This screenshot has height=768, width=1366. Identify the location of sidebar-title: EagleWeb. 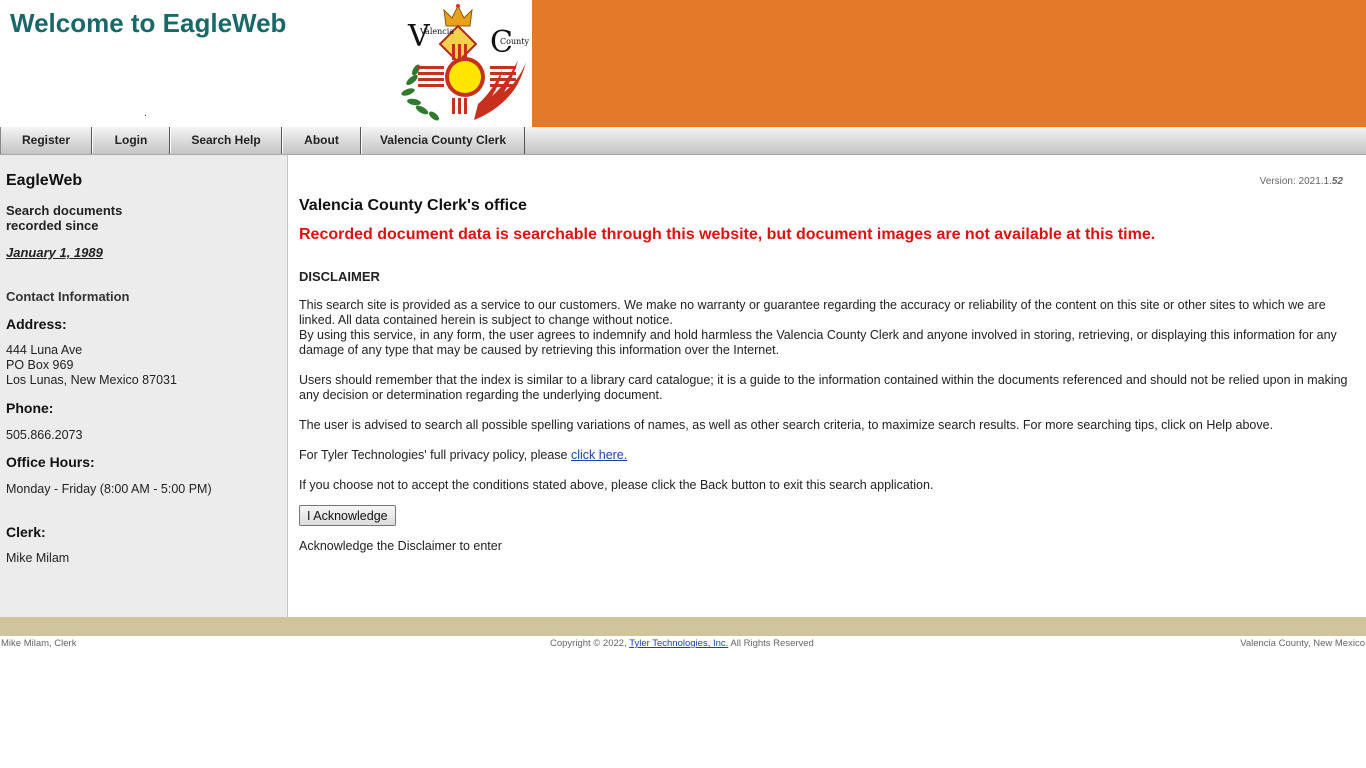
(44, 180).